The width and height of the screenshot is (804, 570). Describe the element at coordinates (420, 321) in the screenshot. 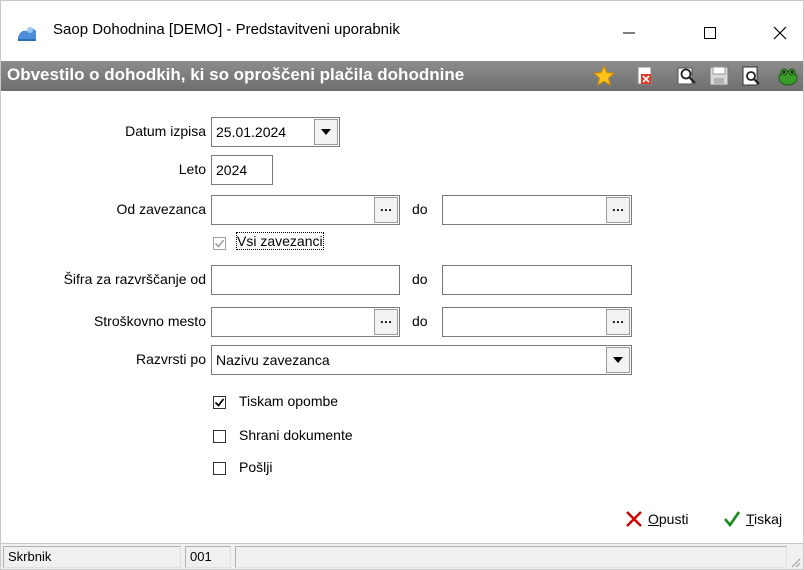

I see `strosk-mesto-to-label: do` at that location.